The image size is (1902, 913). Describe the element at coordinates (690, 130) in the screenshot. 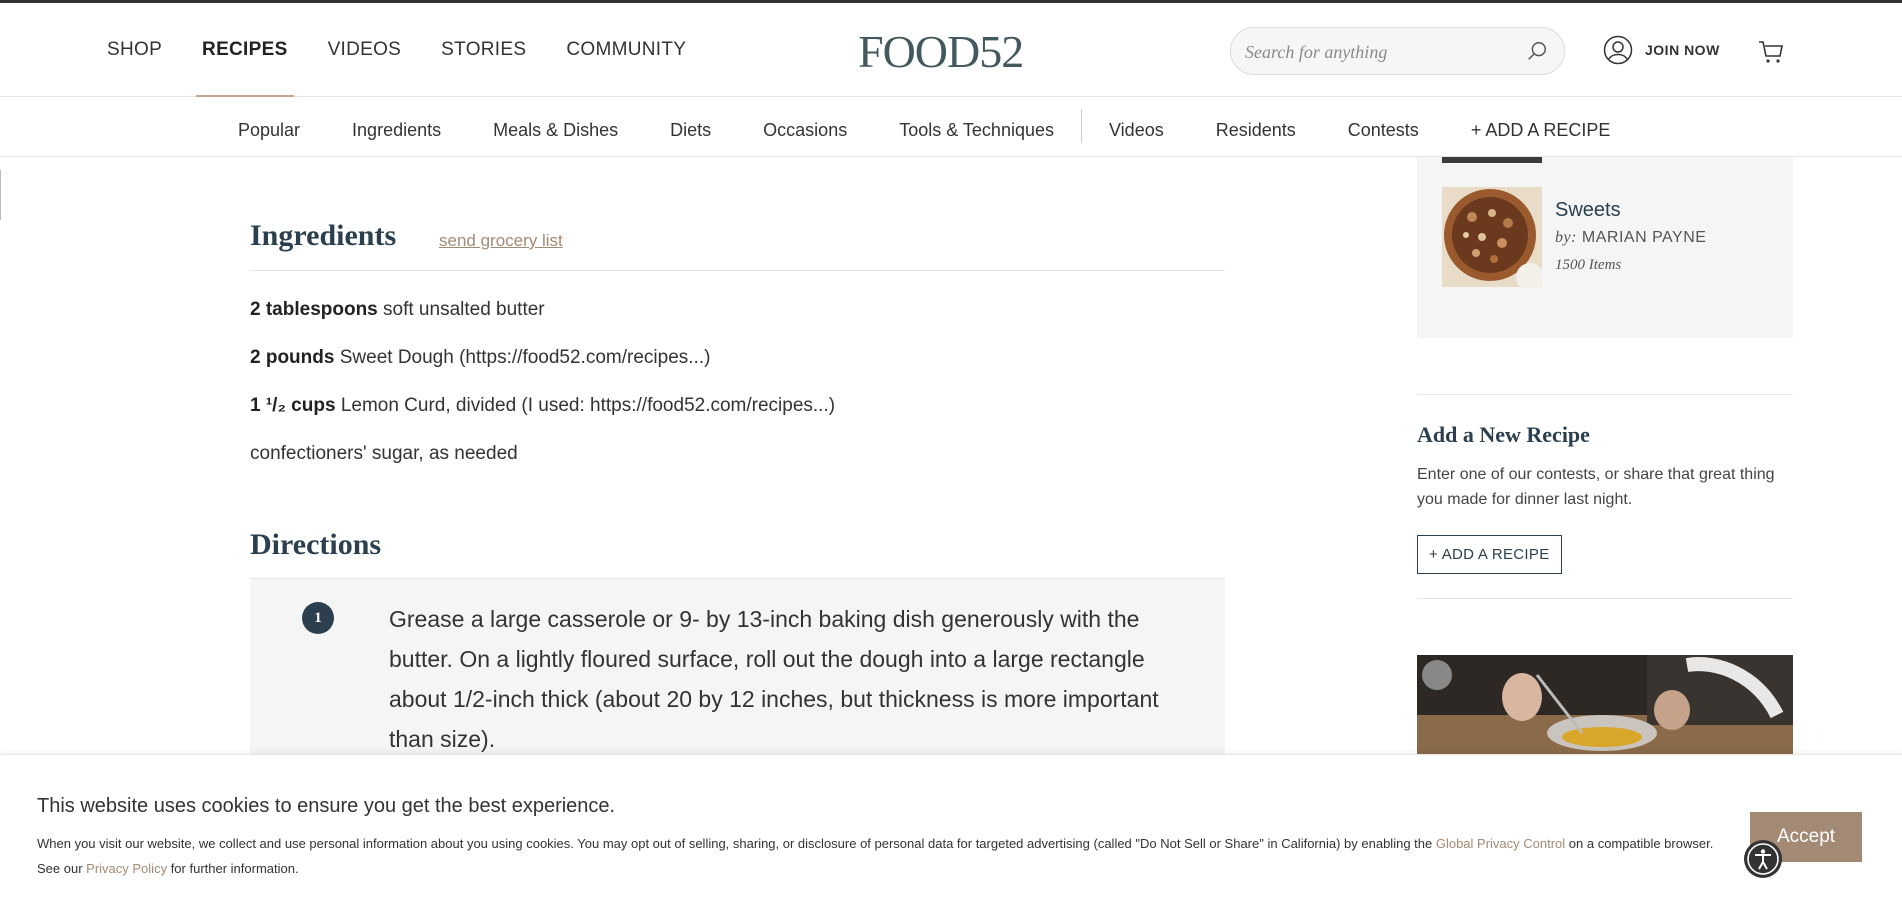

I see `subnav-diets: Diets` at that location.